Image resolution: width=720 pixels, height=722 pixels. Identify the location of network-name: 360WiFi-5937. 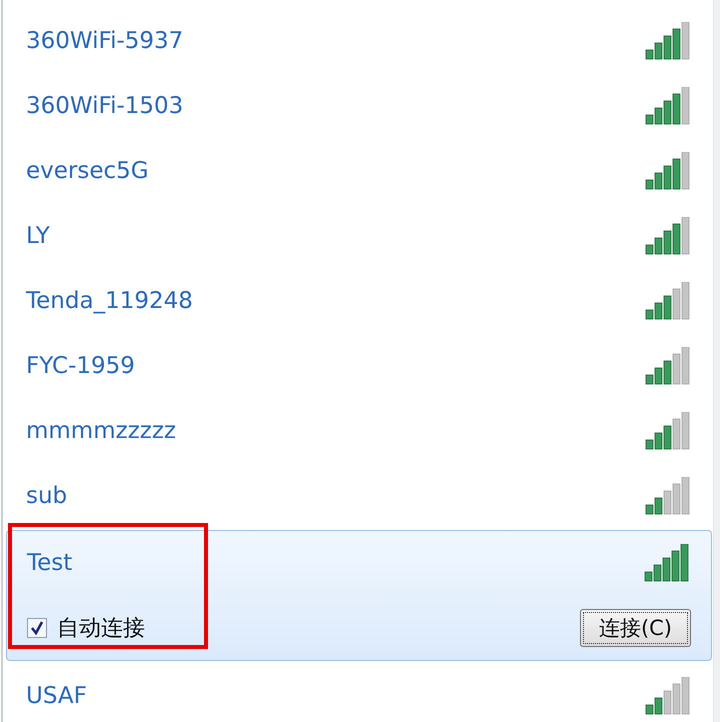
(105, 41).